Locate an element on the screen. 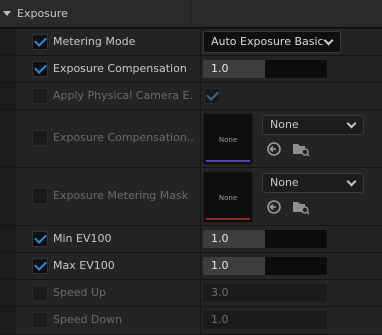 This screenshot has width=382, height=335. property-label: Metering Mode is located at coordinates (94, 41).